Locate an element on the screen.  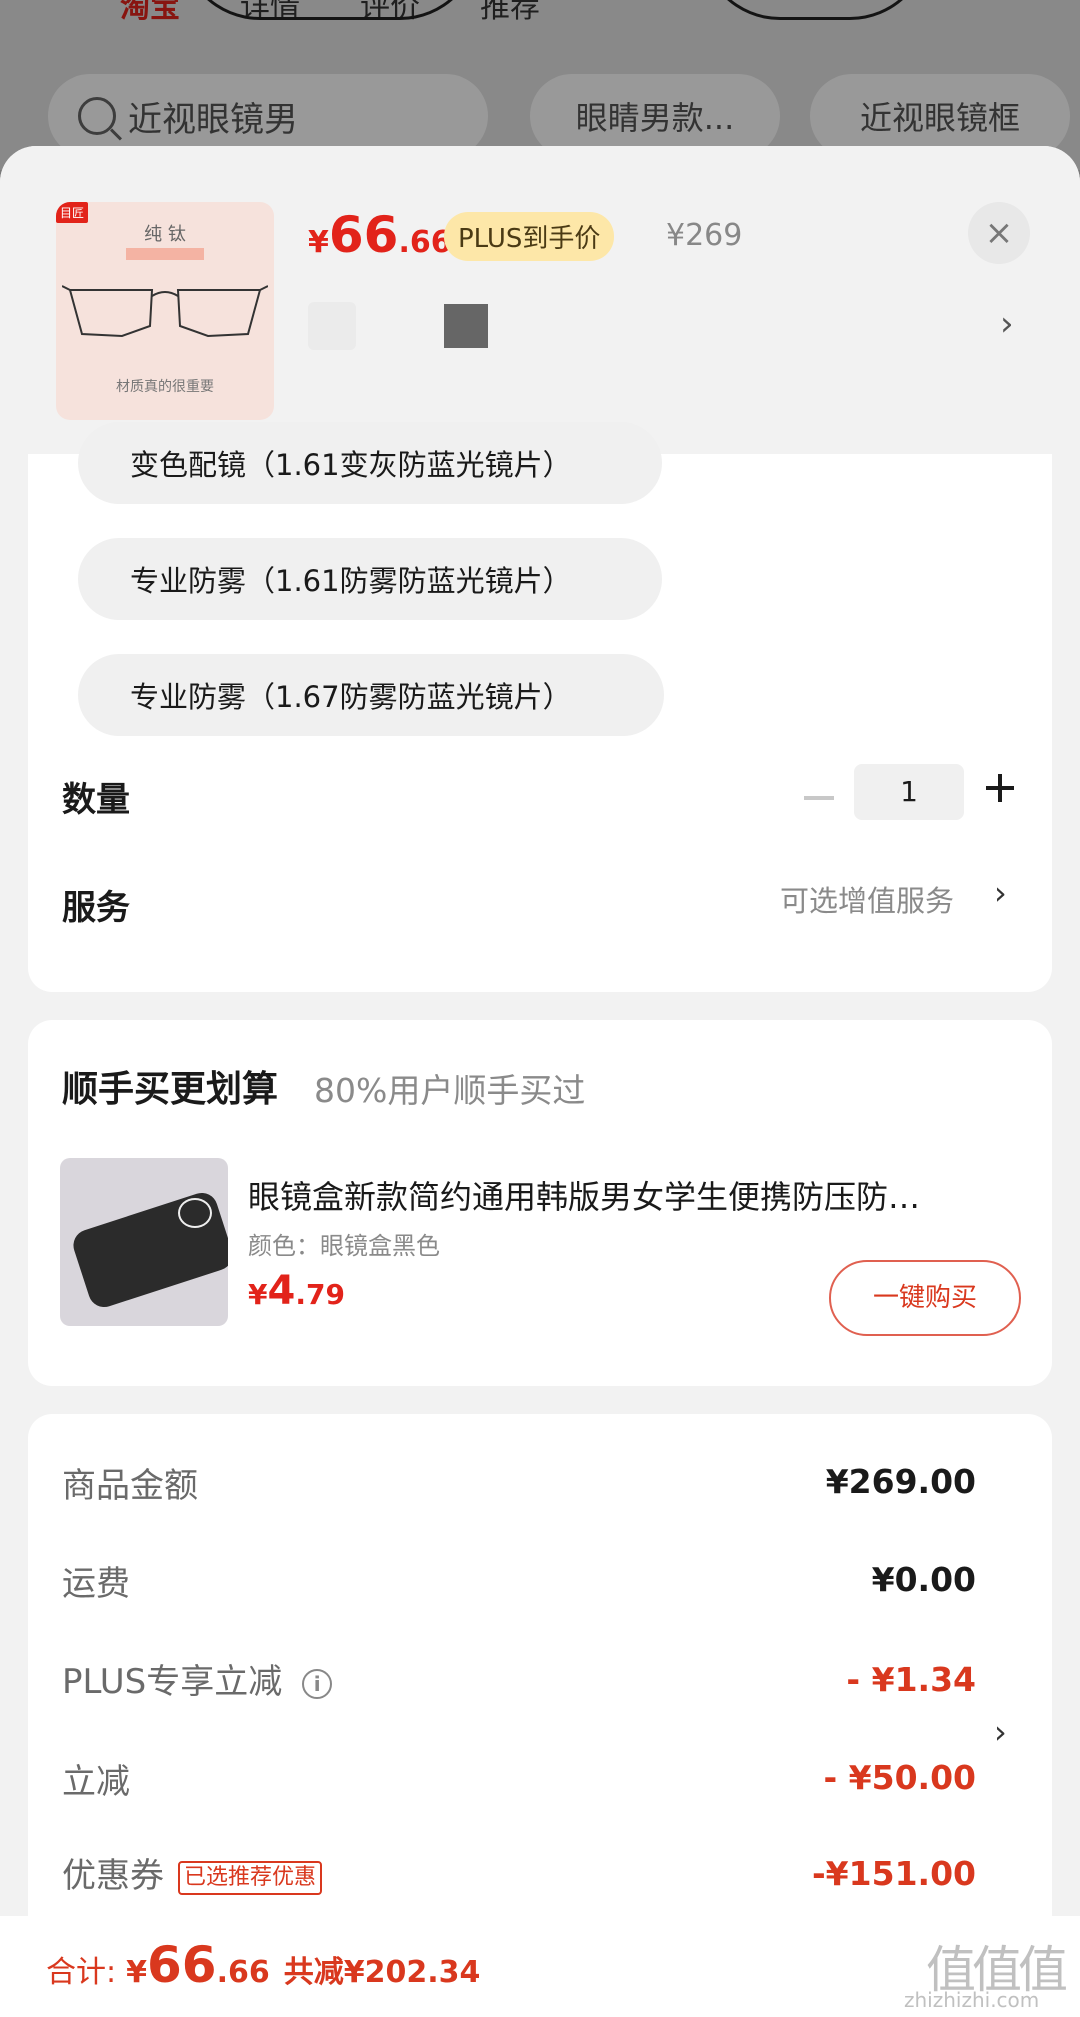
one-click-buy-button: 一键购买 is located at coordinates (925, 1298).